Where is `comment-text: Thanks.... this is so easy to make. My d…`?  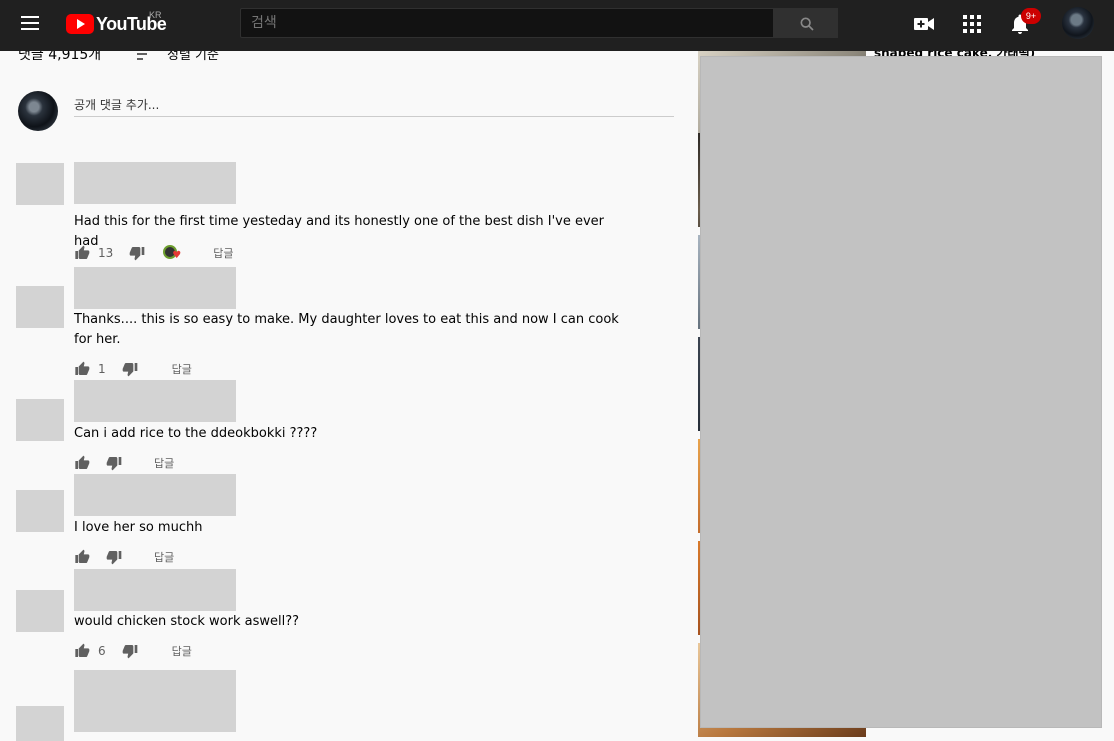
comment-text: Thanks.... this is so easy to make. My d… is located at coordinates (346, 329).